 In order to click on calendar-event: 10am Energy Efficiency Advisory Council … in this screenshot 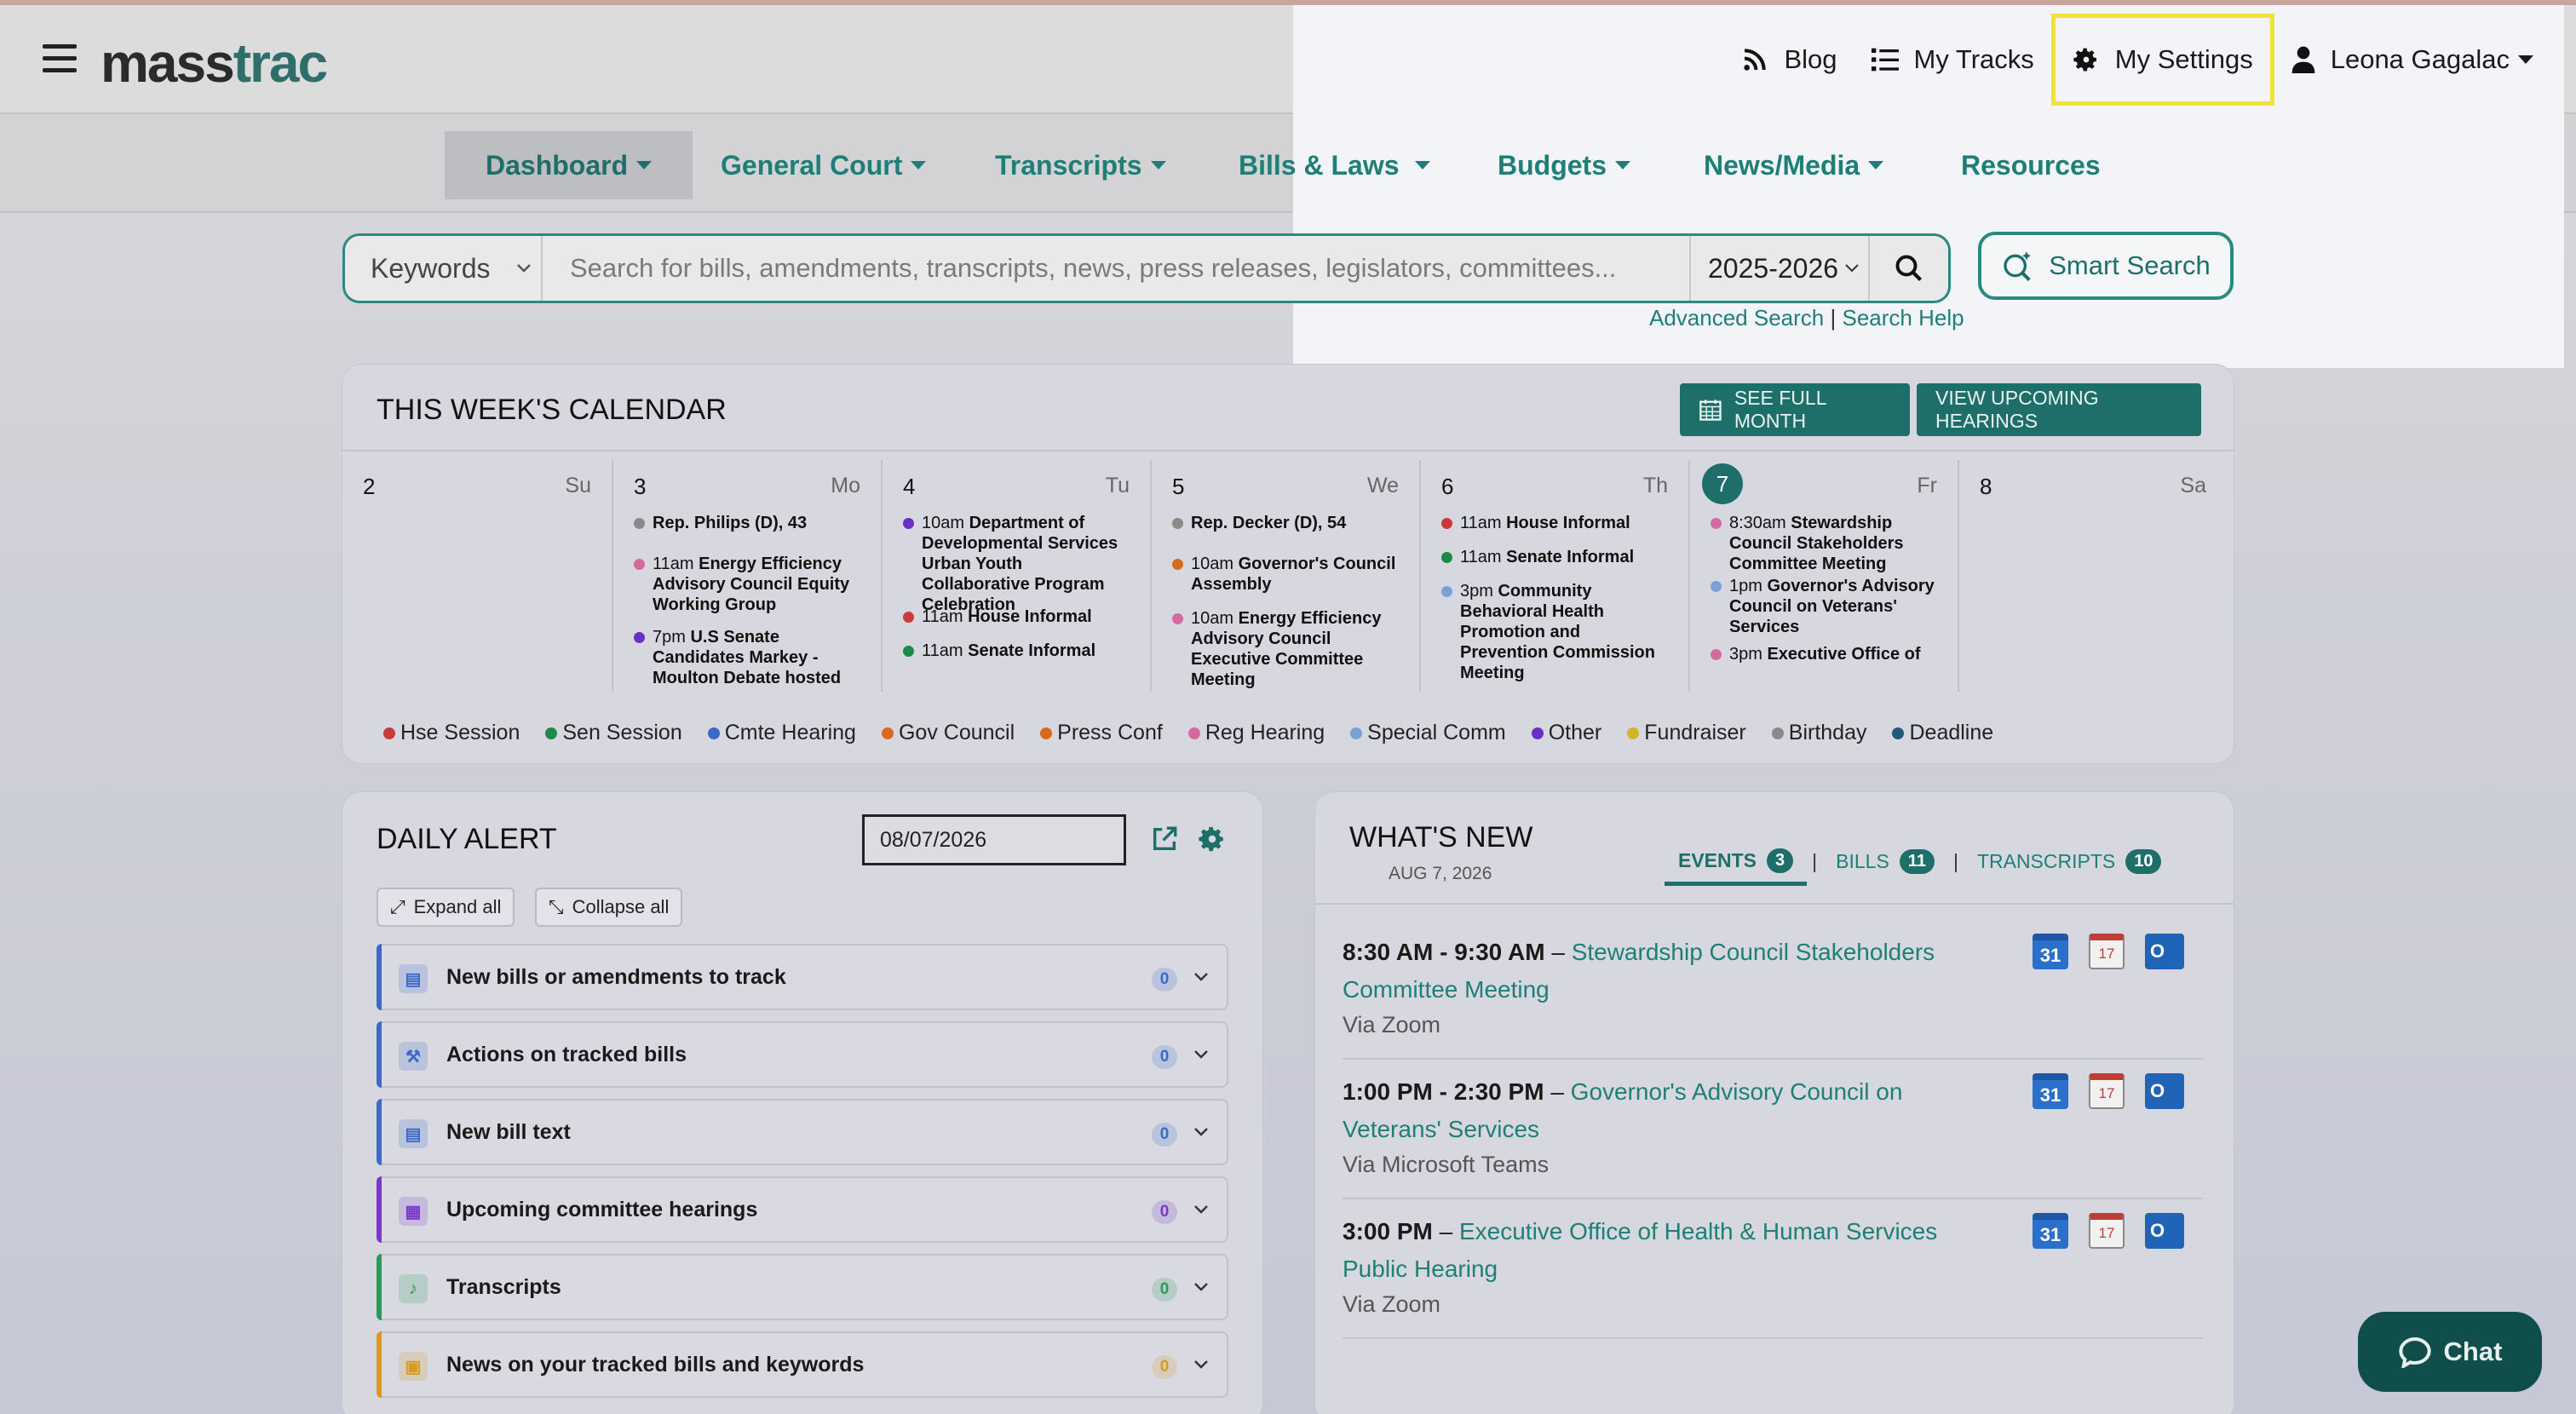, I will do `click(1286, 649)`.